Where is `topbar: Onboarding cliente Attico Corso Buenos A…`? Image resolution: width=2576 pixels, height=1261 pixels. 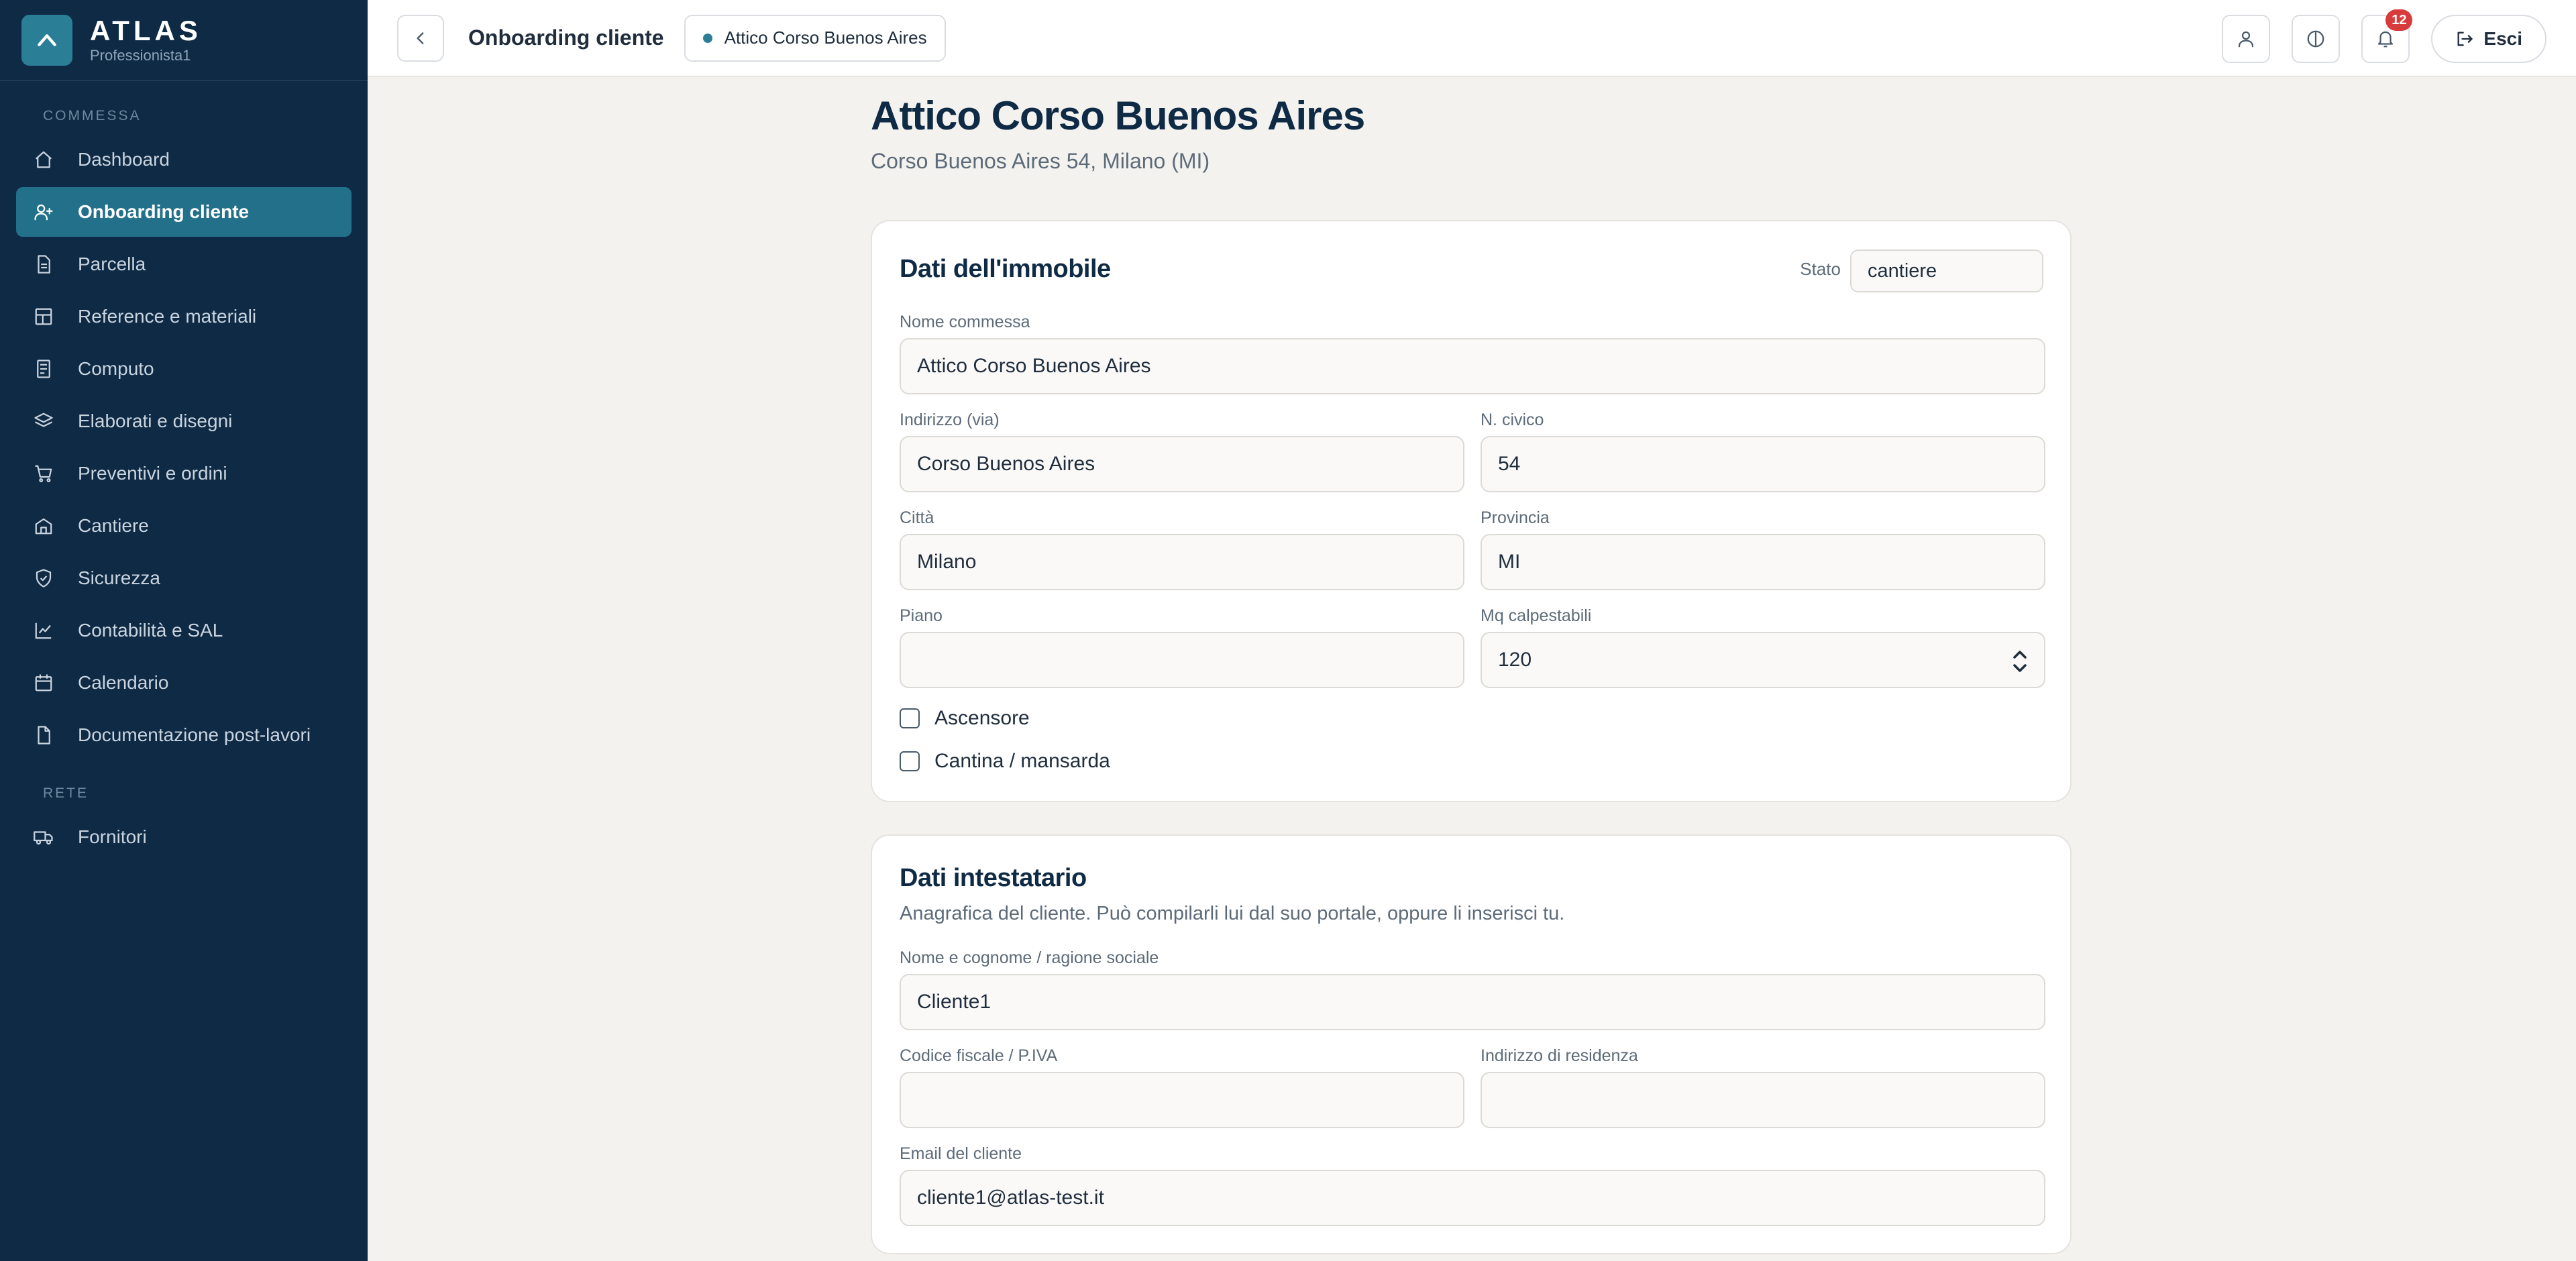 topbar: Onboarding cliente Attico Corso Buenos A… is located at coordinates (1472, 39).